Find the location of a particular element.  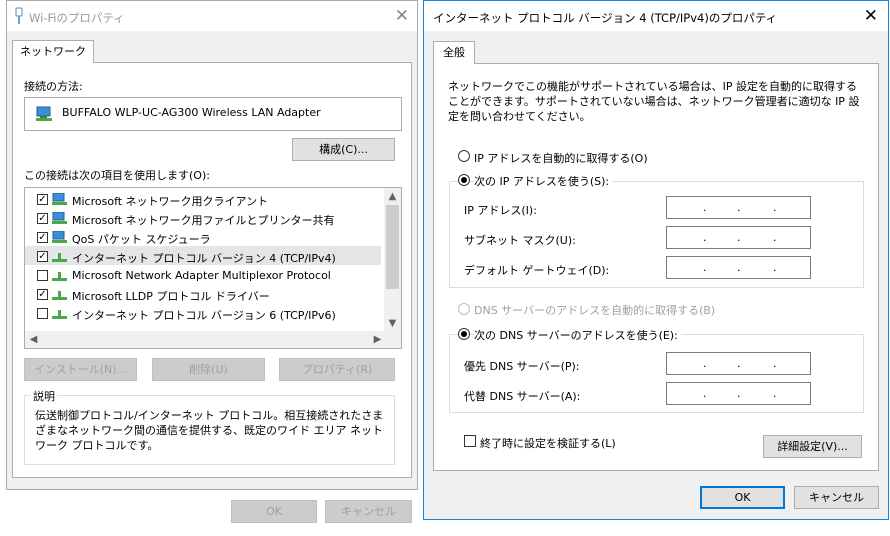

dns-manual-radio is located at coordinates (464, 334).